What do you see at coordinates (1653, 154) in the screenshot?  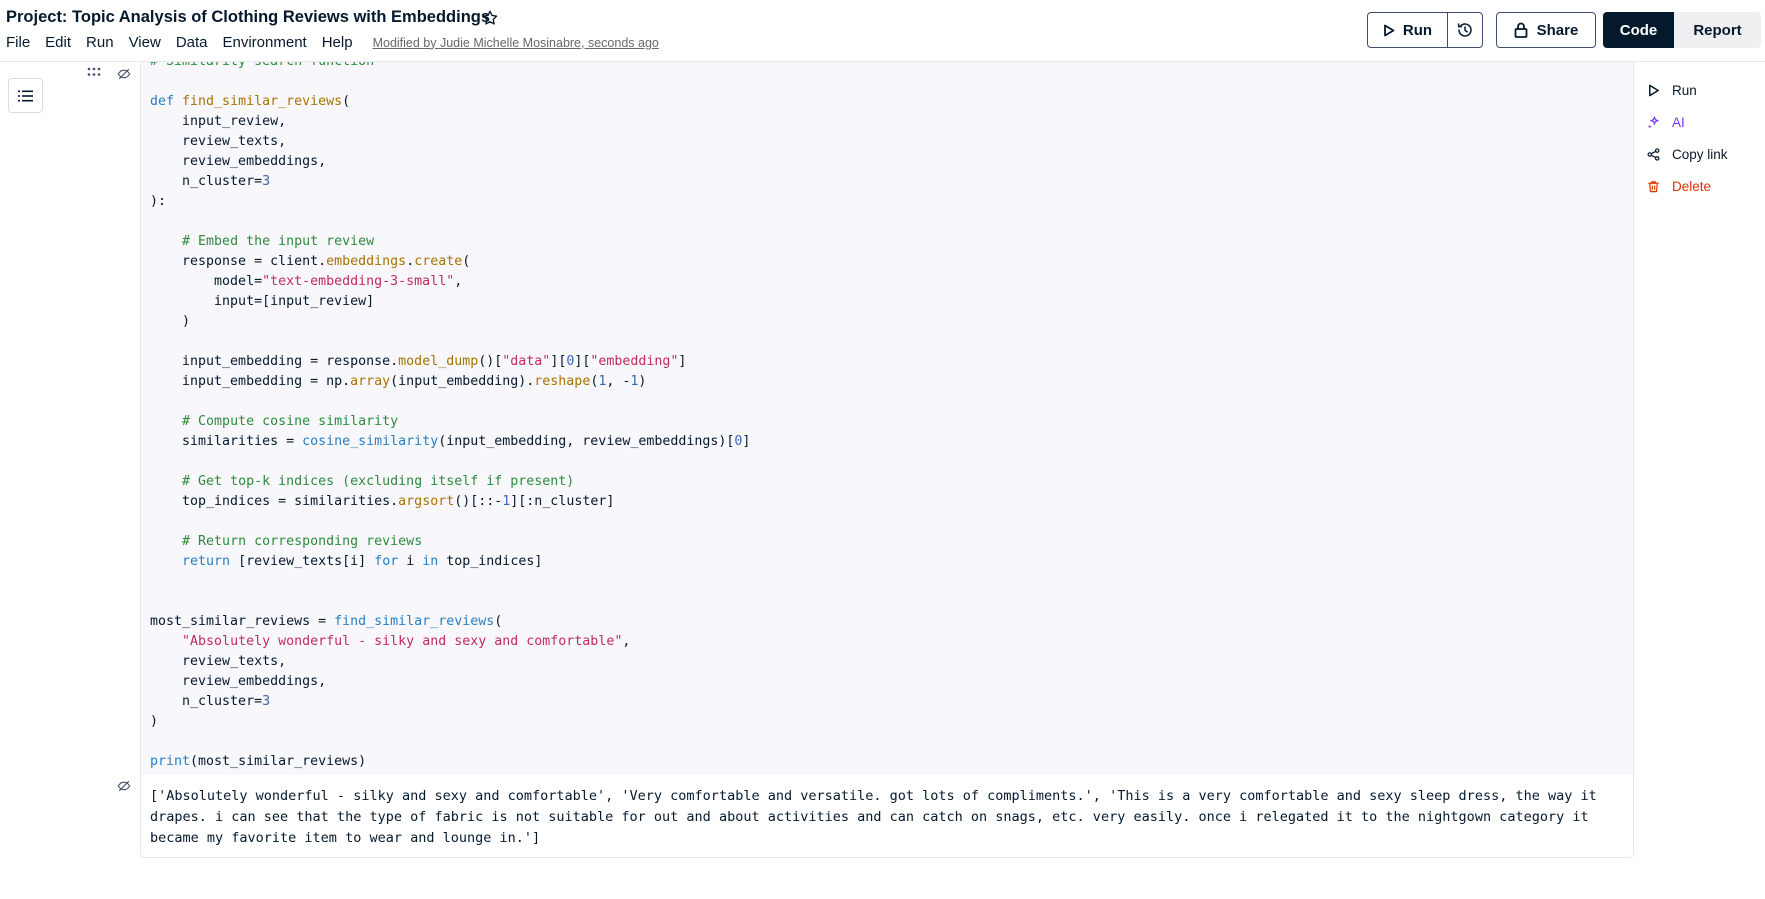 I see `share-node-icon` at bounding box center [1653, 154].